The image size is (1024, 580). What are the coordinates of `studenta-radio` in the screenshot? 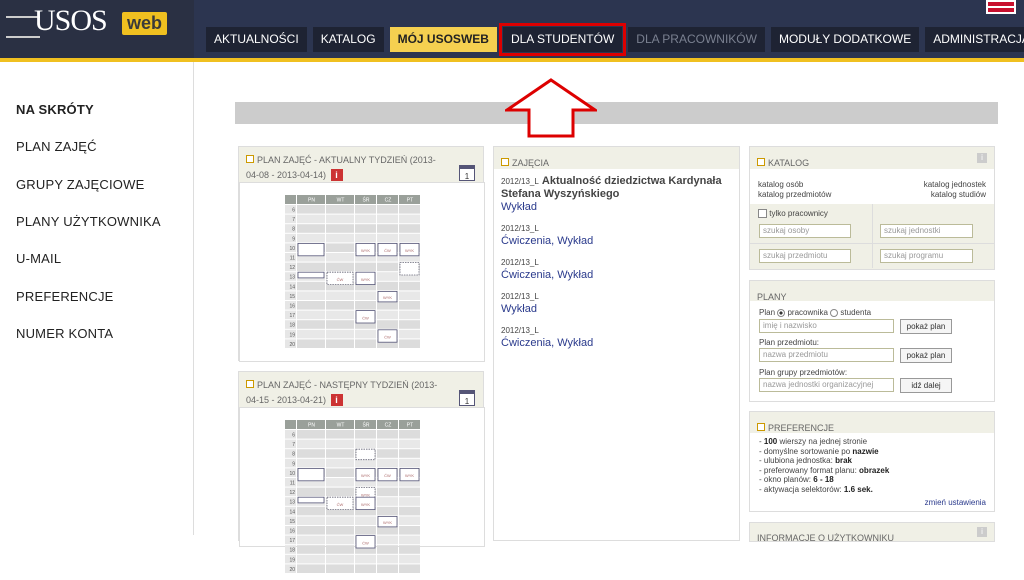 It's located at (834, 312).